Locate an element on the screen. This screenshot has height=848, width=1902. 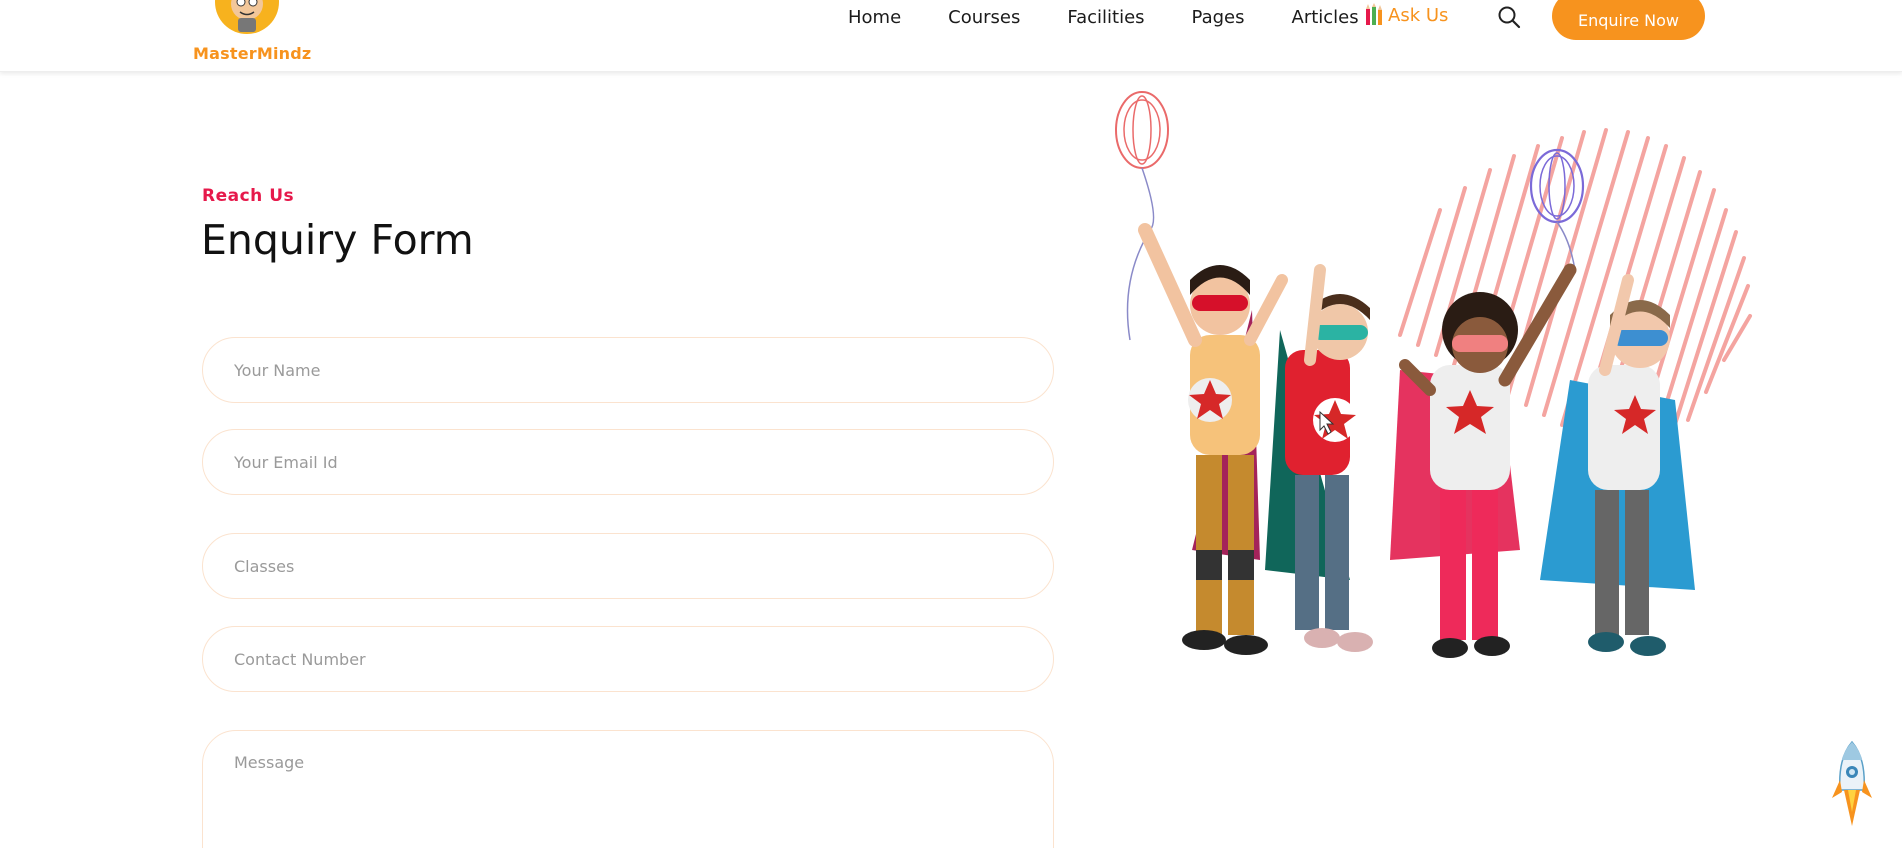
kid-blue is located at coordinates (1617, 465).